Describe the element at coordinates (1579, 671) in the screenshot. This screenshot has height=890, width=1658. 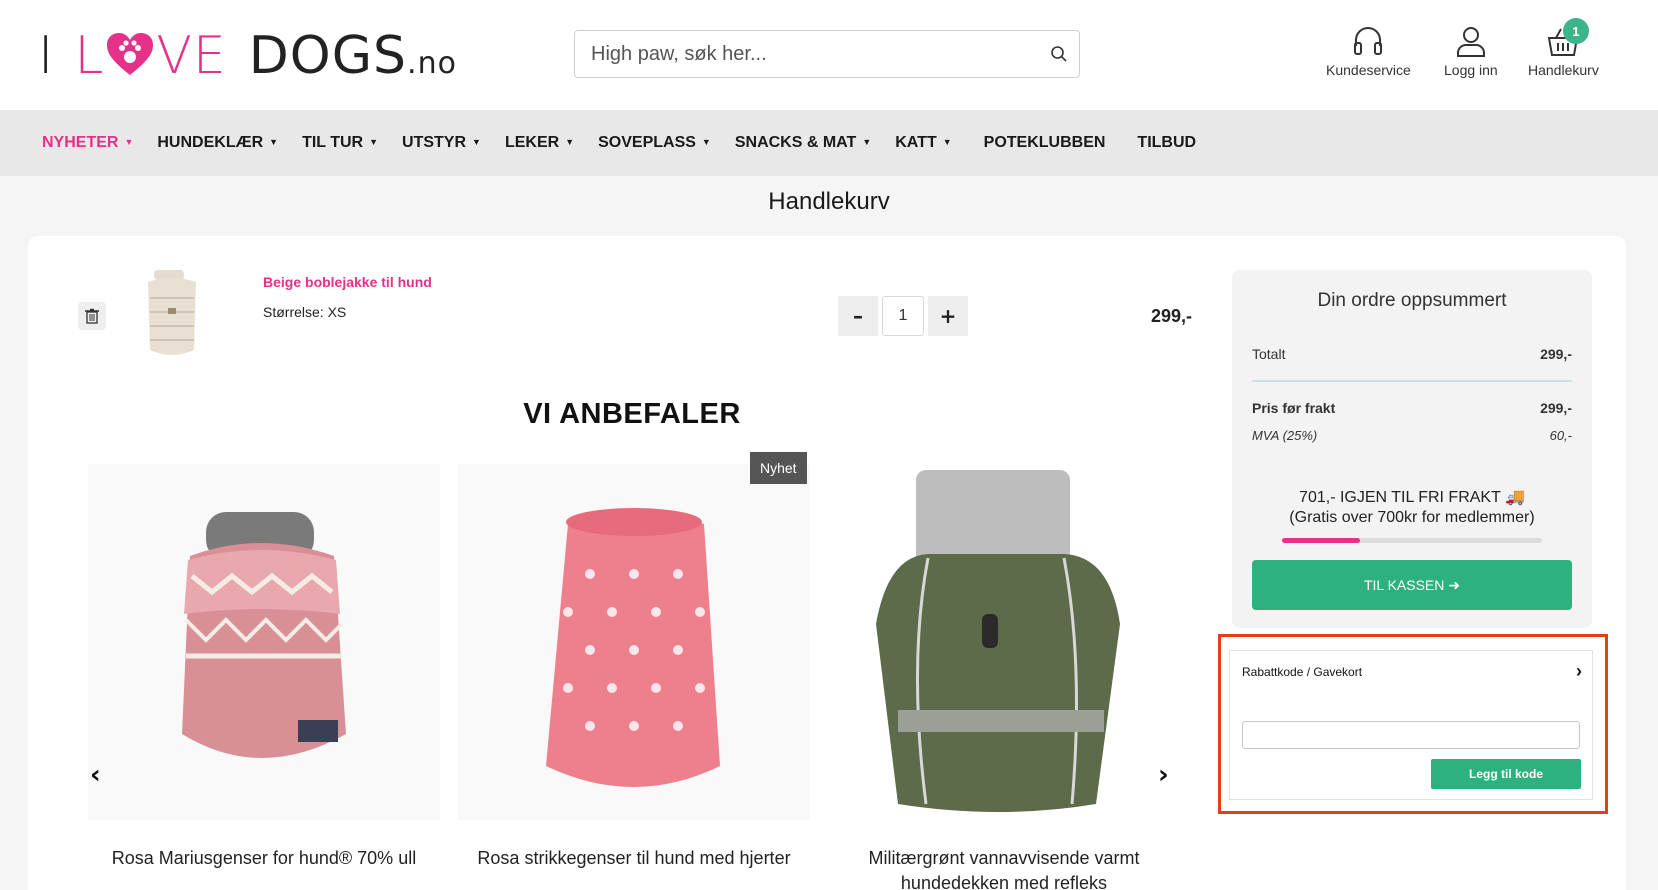
I see `chevron-right-icon: ›` at that location.